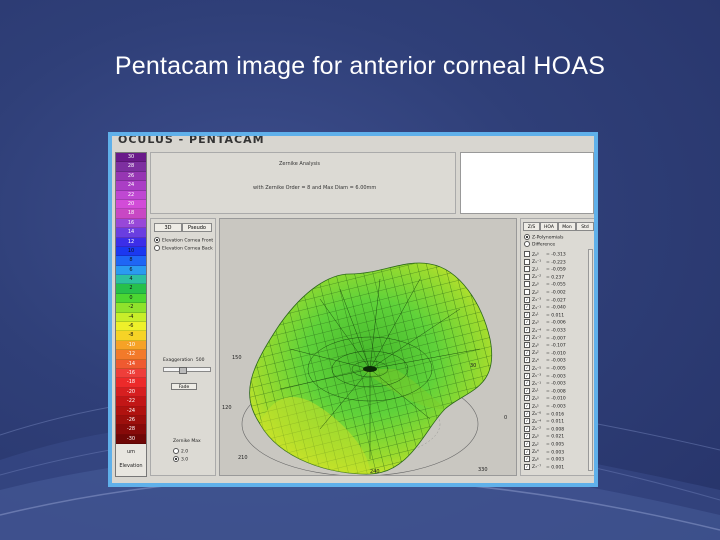  Describe the element at coordinates (539, 244) in the screenshot. I see `radio-difference: Difference` at that location.